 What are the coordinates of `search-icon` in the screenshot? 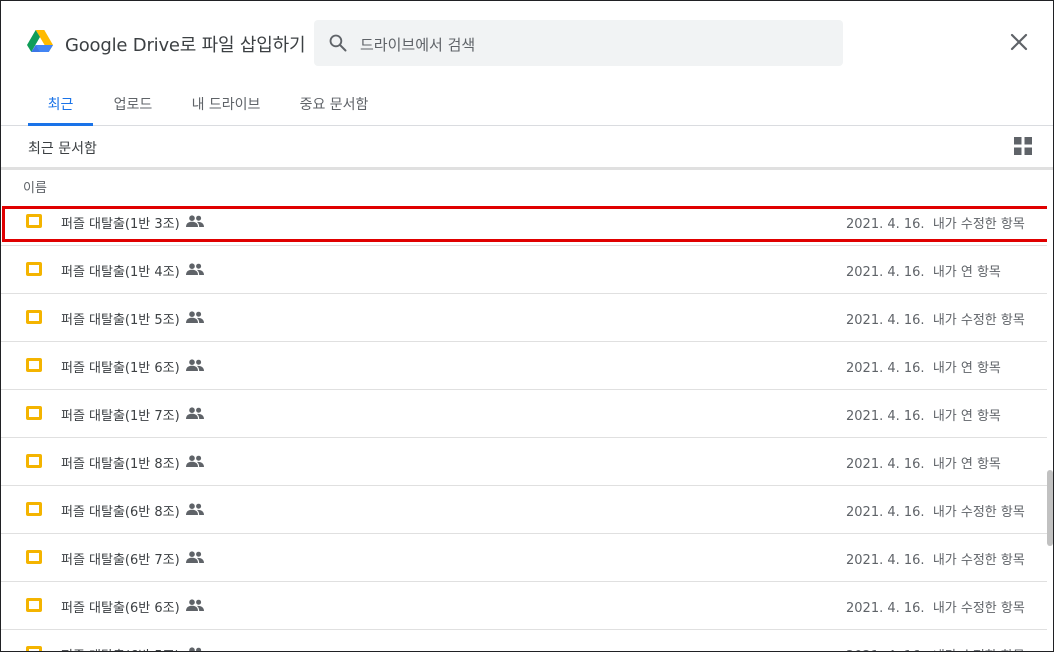 It's located at (338, 43).